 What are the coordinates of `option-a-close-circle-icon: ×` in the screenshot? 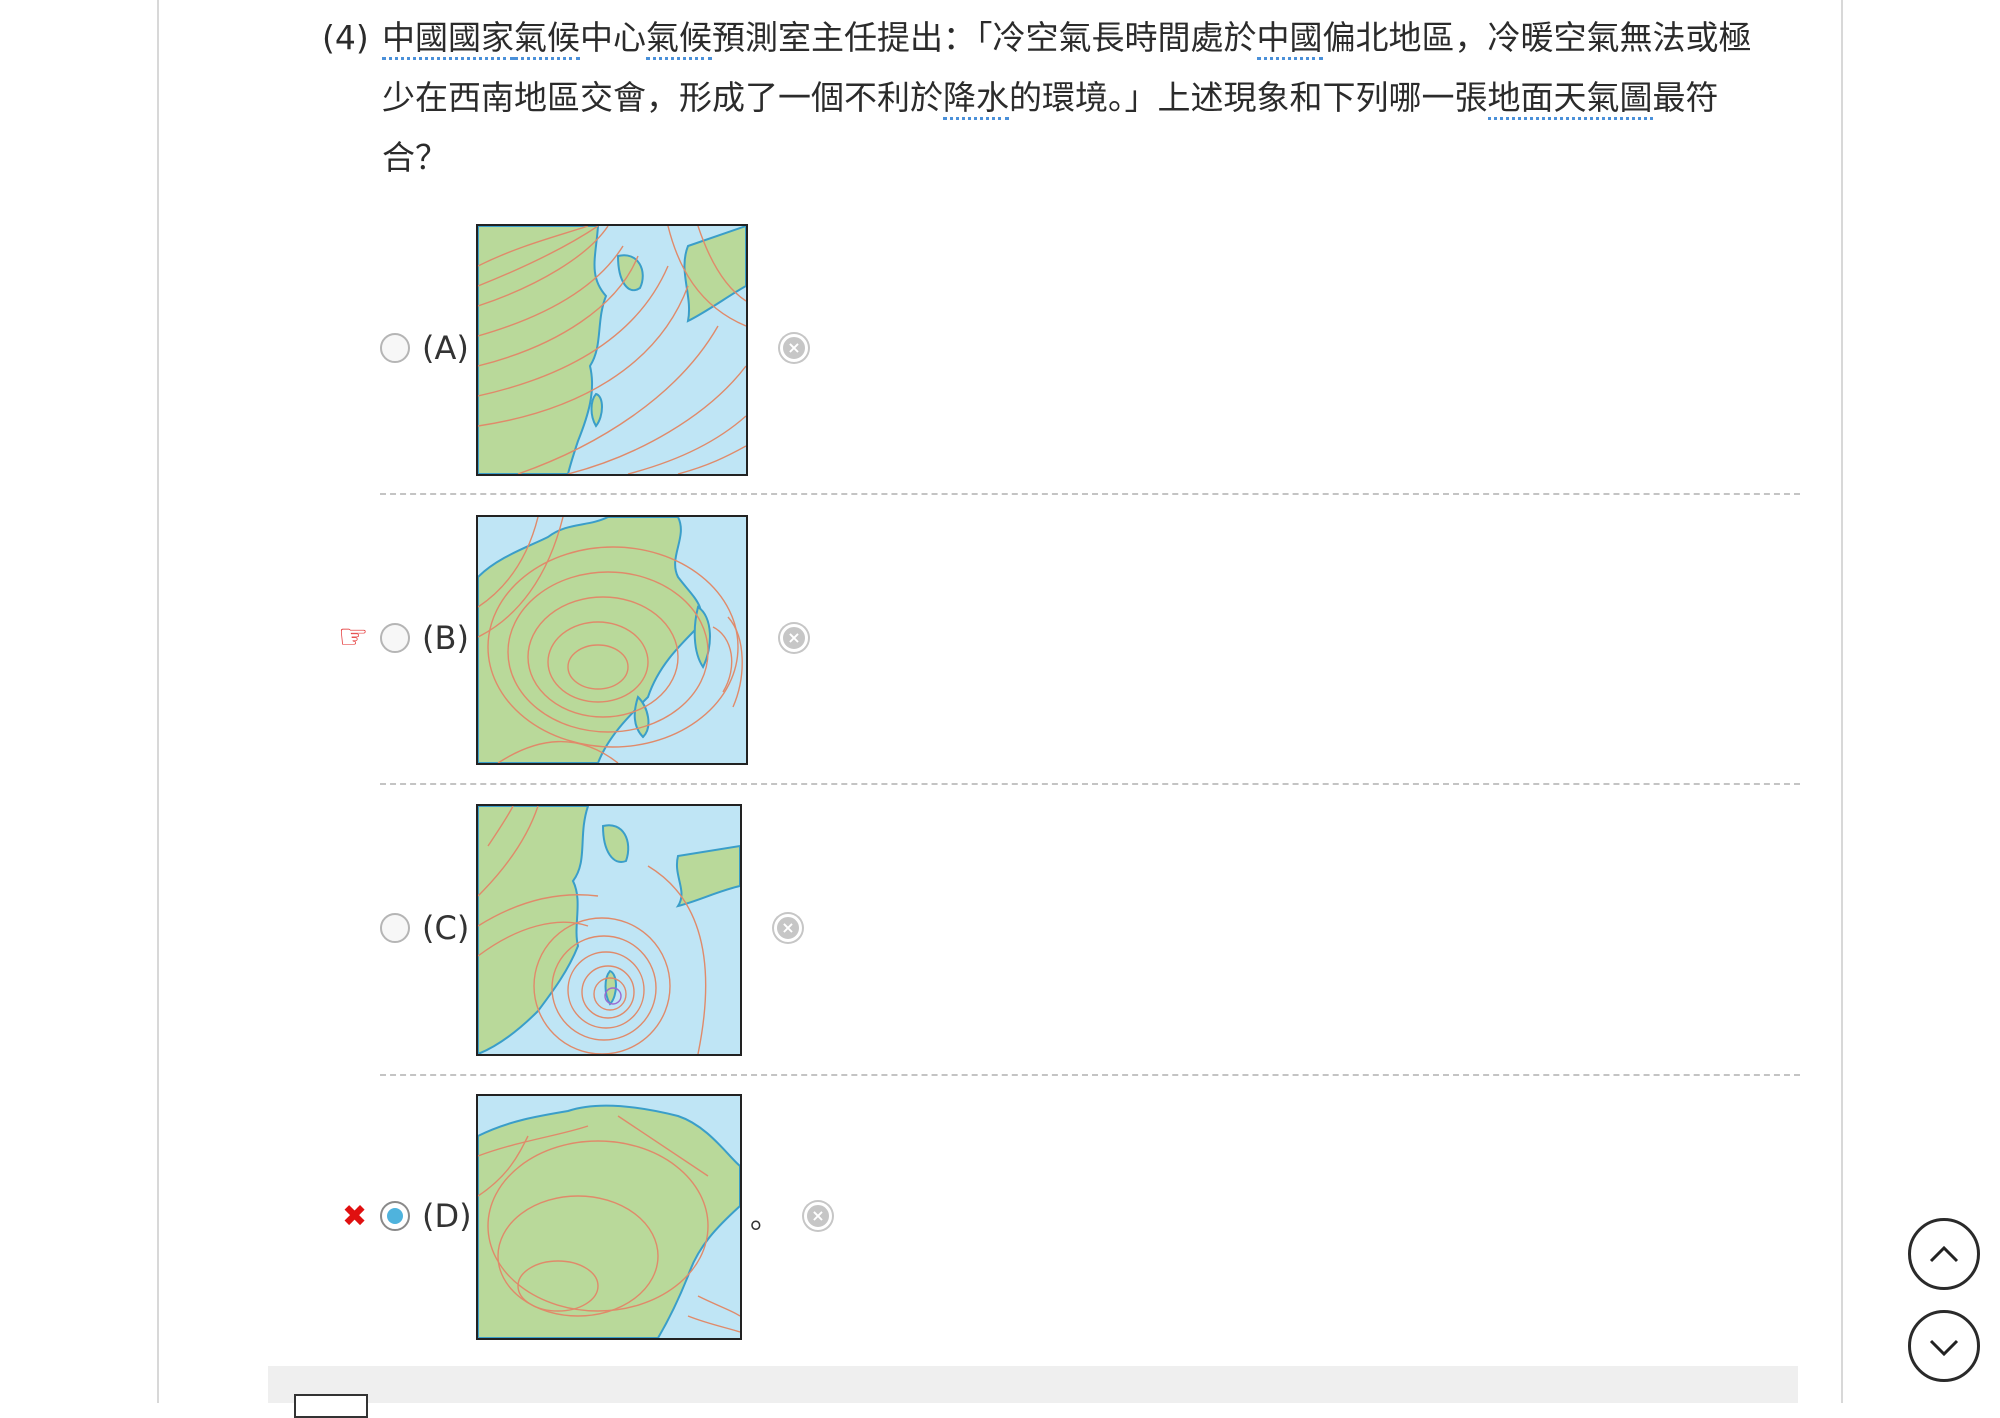 It's located at (794, 348).